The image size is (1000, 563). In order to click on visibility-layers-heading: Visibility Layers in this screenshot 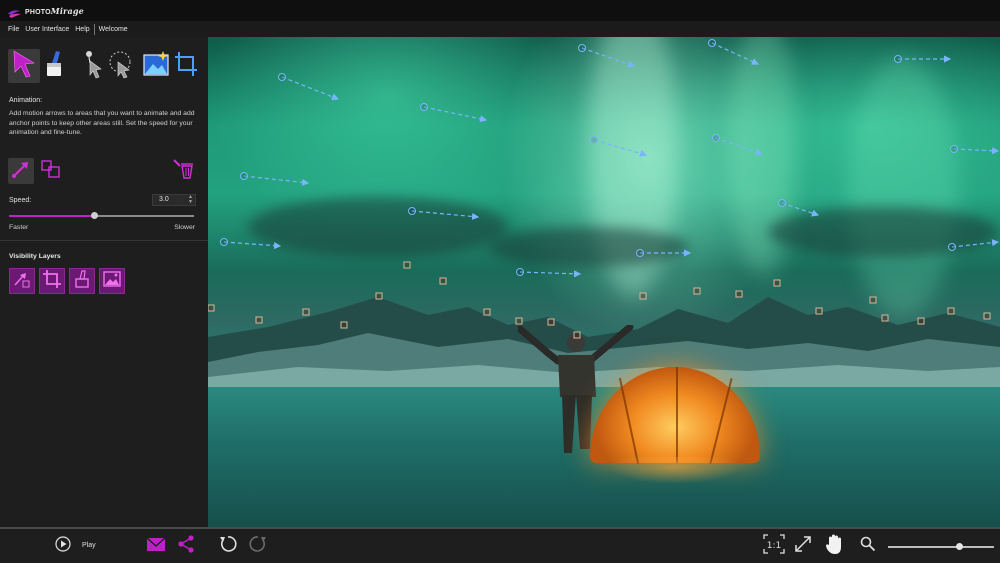, I will do `click(35, 256)`.